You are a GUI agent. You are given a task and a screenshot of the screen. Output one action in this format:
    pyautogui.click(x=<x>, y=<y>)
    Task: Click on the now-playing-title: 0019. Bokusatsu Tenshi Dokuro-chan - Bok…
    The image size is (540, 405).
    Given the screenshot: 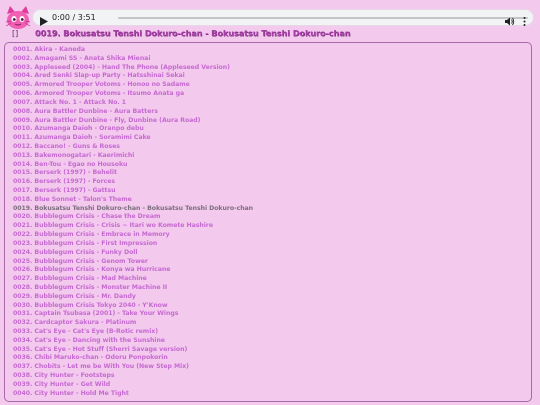 What is the action you would take?
    pyautogui.click(x=193, y=33)
    